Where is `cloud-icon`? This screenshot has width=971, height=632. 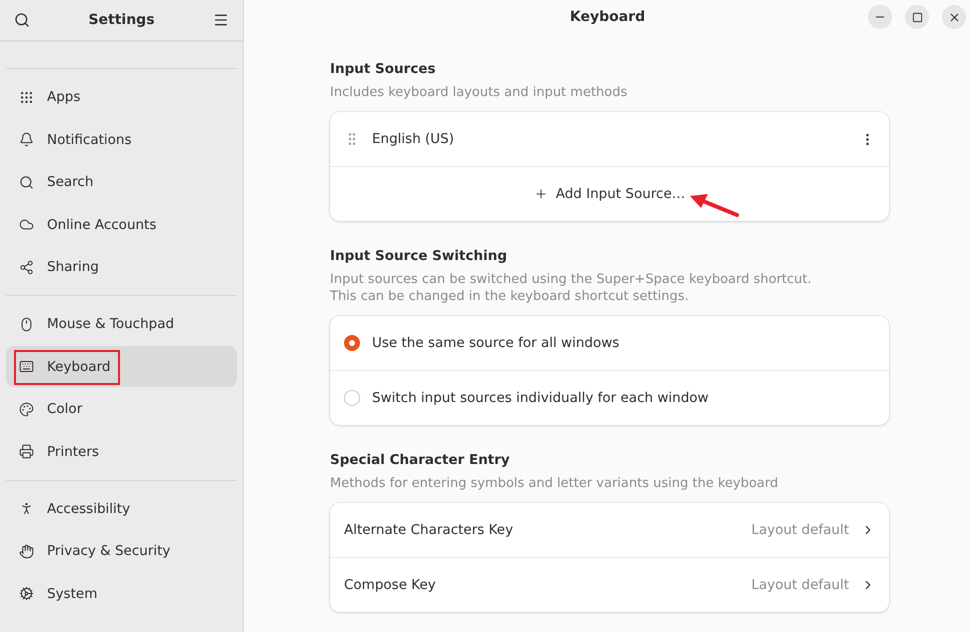 cloud-icon is located at coordinates (26, 224).